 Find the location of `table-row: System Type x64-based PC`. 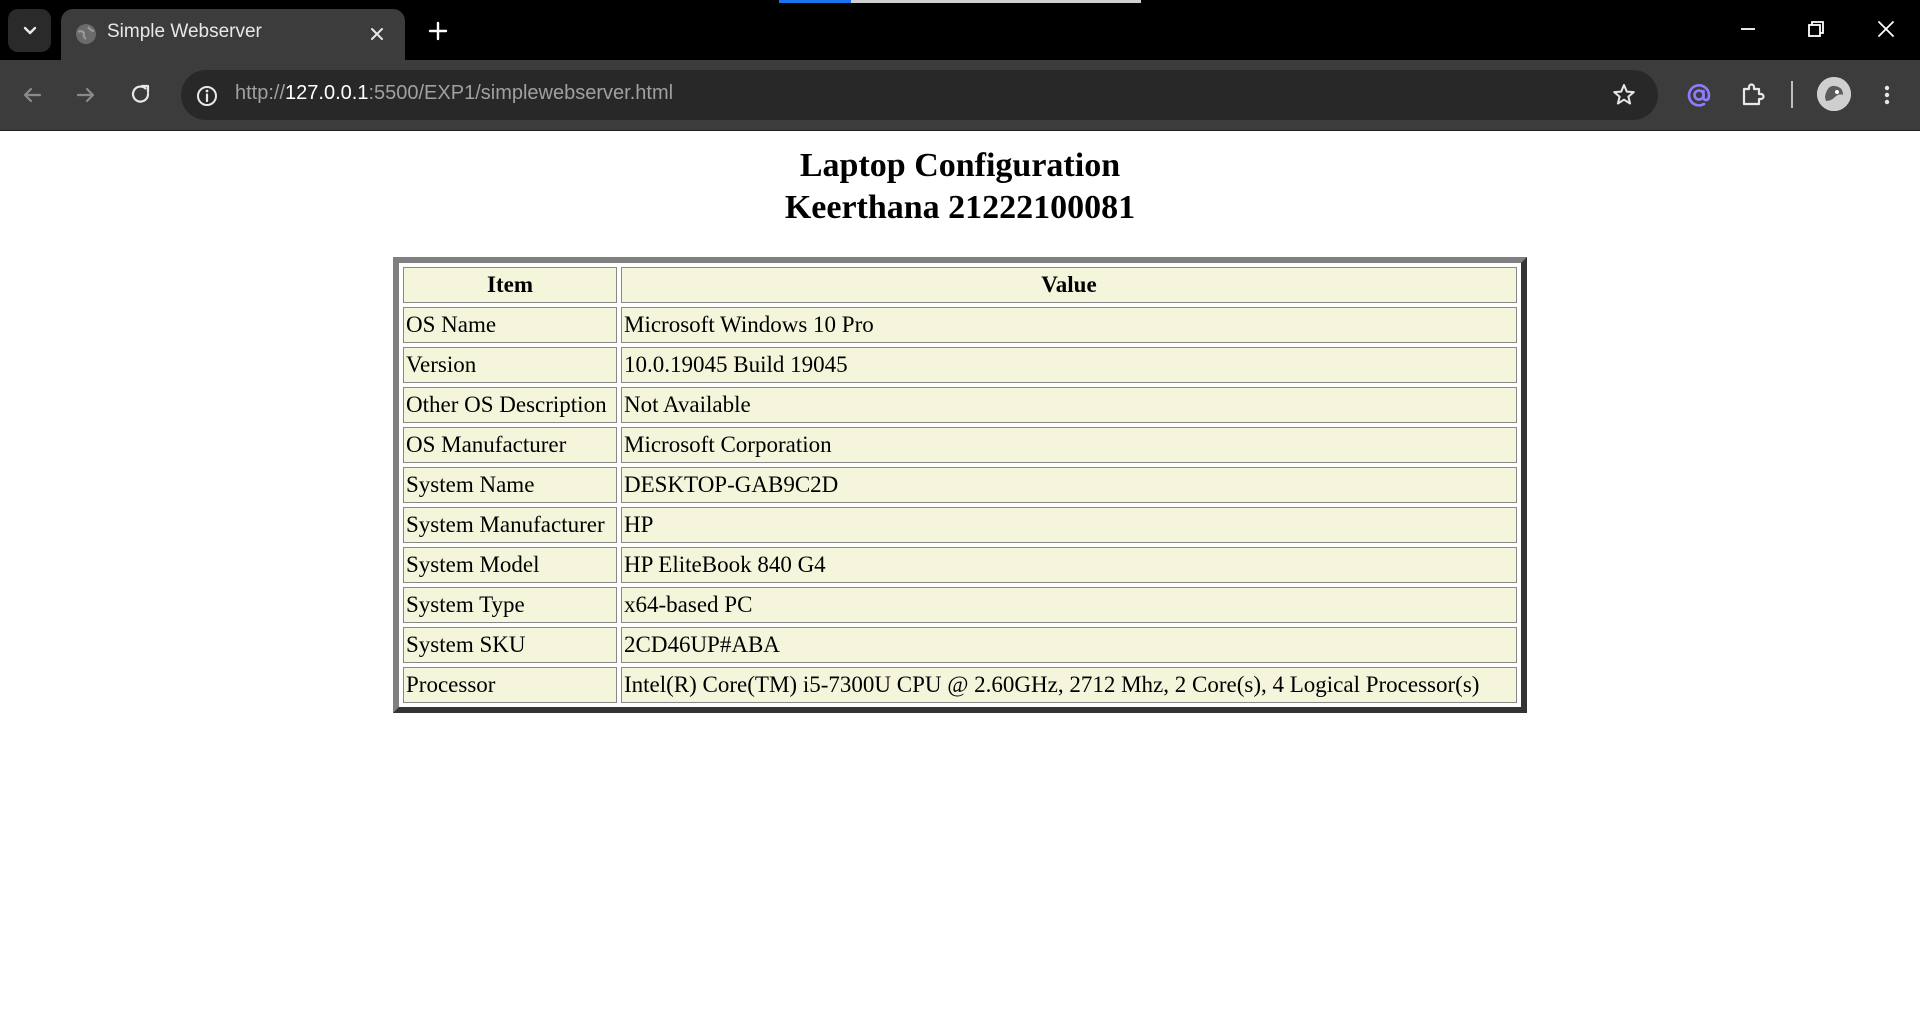

table-row: System Type x64-based PC is located at coordinates (960, 605).